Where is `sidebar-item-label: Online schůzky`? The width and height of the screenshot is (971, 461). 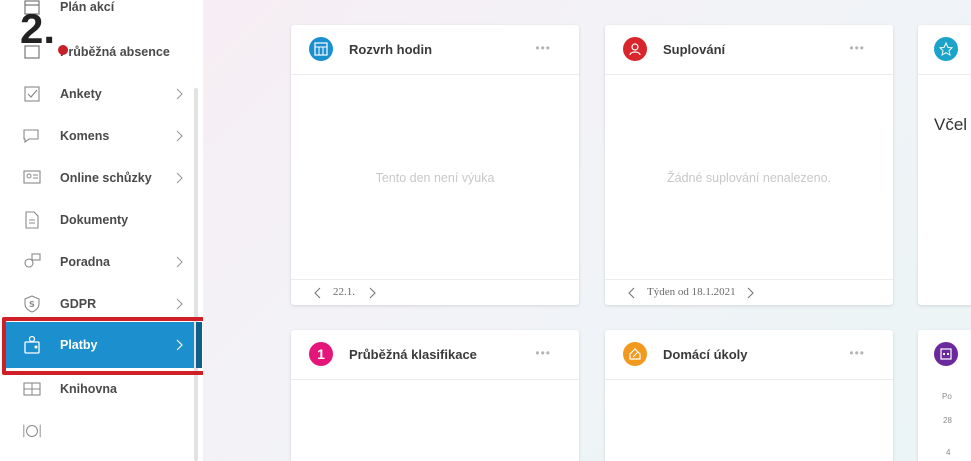 sidebar-item-label: Online schůzky is located at coordinates (106, 178).